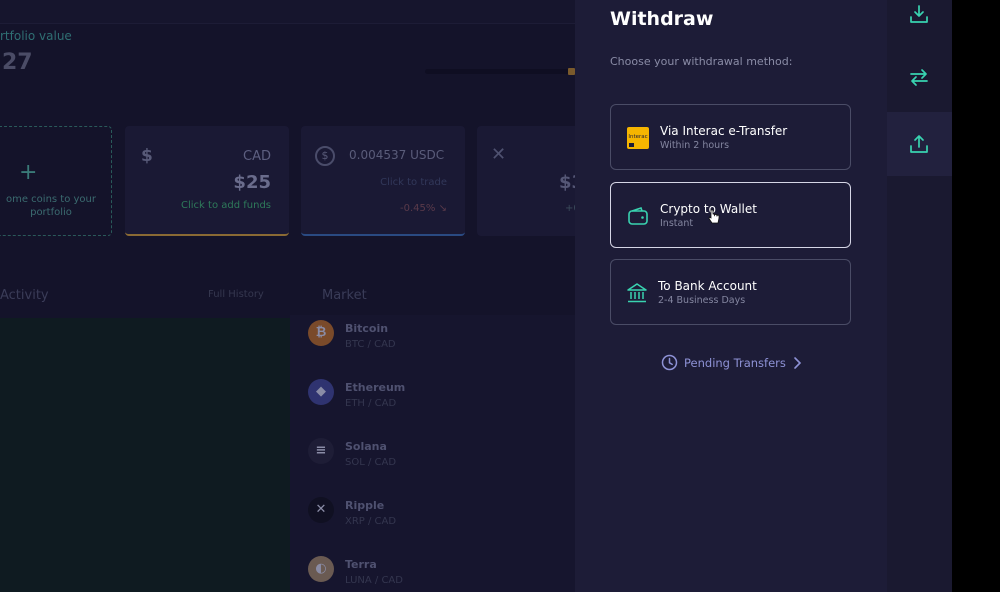  What do you see at coordinates (147, 156) in the screenshot?
I see `dollar-icon: $` at bounding box center [147, 156].